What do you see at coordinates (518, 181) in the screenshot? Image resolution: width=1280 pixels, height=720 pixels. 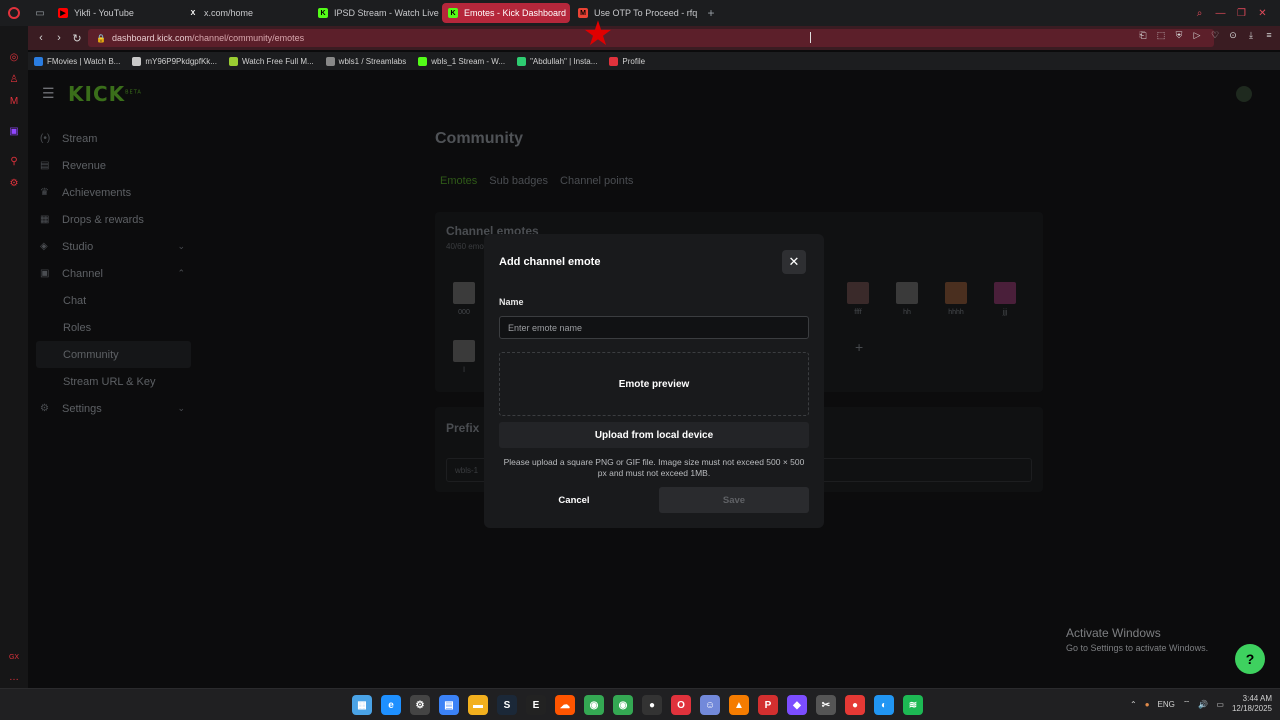 I see `tab-sub-badges: Sub badges` at bounding box center [518, 181].